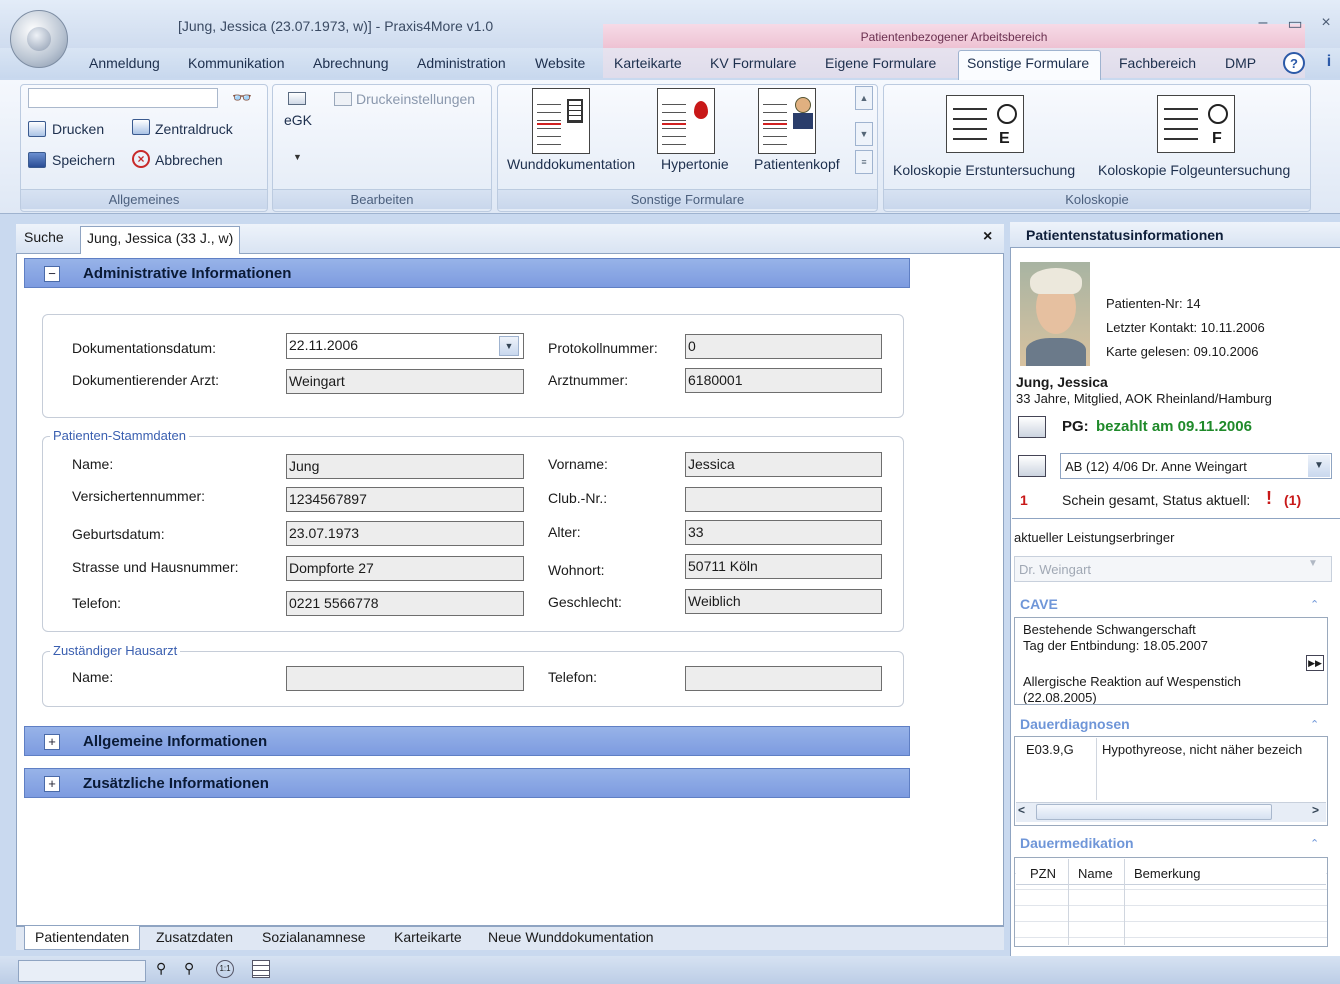 This screenshot has height=984, width=1340. What do you see at coordinates (783, 346) in the screenshot?
I see `protokoll-field: 0` at bounding box center [783, 346].